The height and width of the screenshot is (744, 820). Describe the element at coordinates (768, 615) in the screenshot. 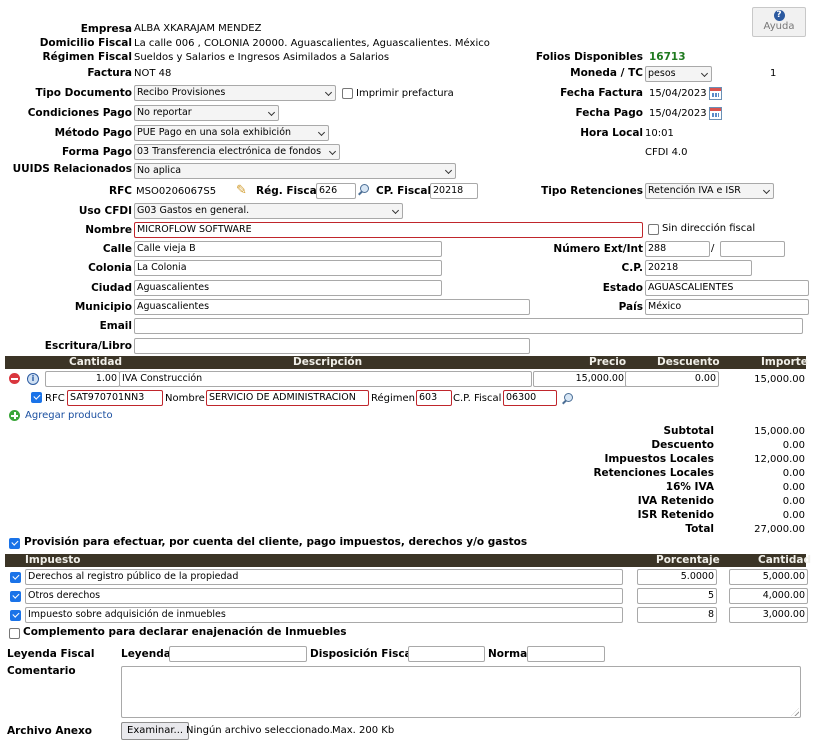

I see `tax-amount-input-3: 3,000.00` at that location.